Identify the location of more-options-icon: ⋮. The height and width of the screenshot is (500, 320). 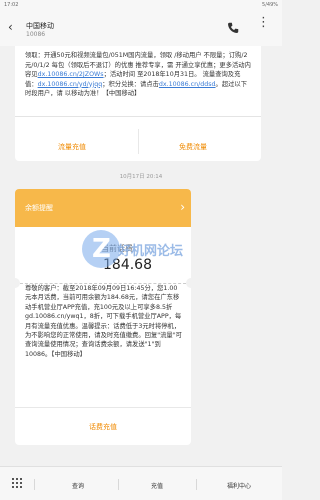
(263, 22).